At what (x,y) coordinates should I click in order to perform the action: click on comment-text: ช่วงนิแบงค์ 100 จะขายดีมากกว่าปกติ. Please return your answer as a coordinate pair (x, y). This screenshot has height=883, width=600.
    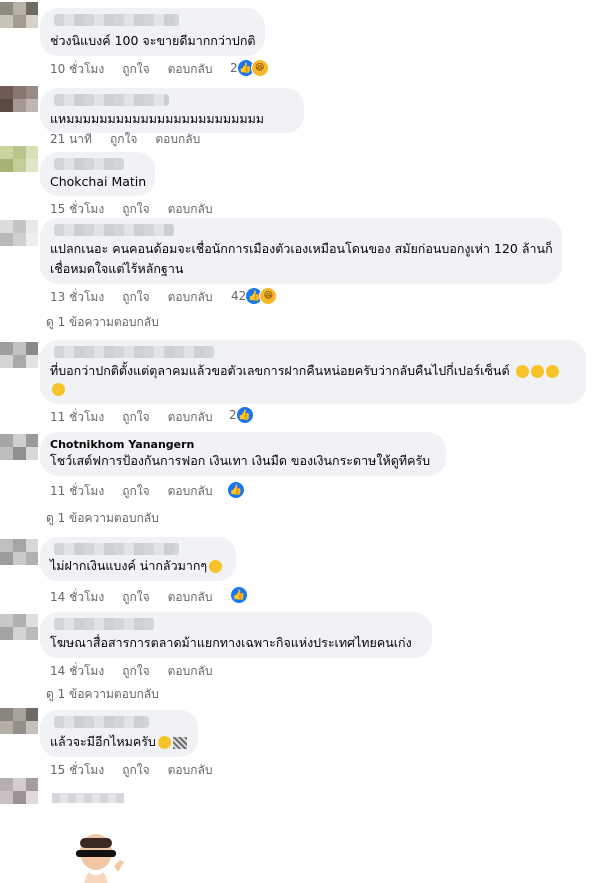
    Looking at the image, I should click on (153, 40).